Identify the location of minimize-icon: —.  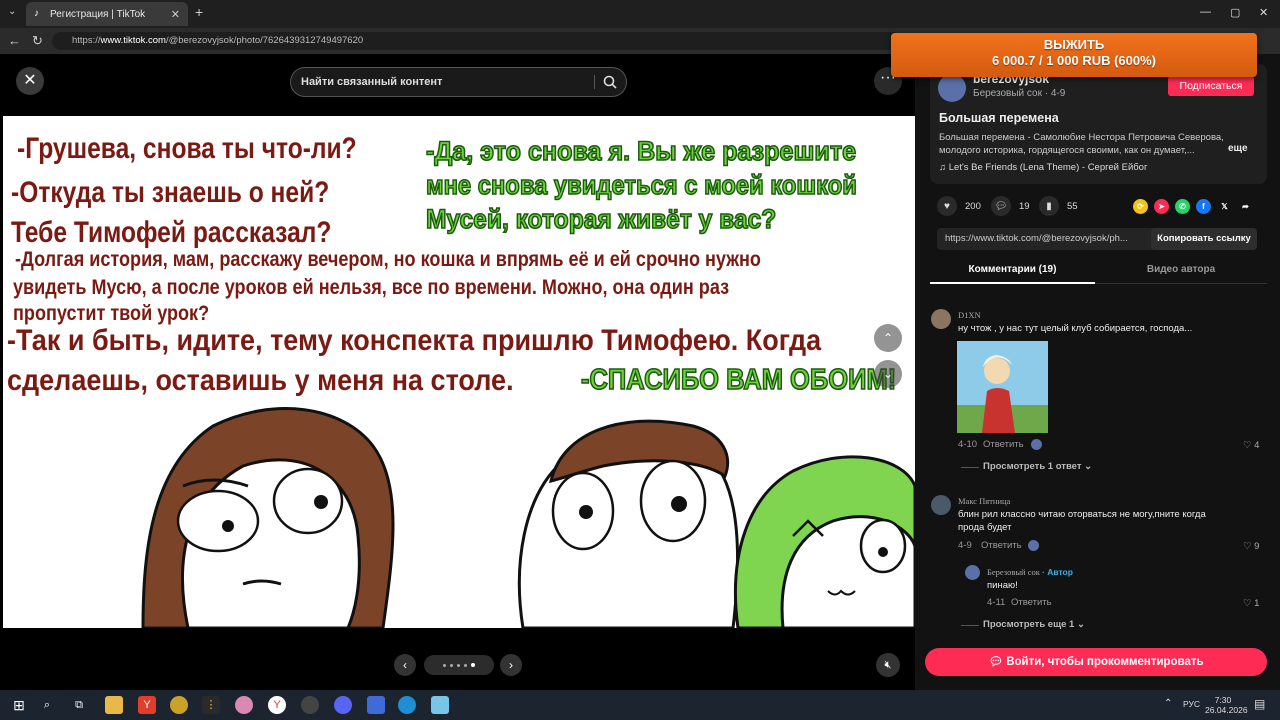
(1205, 12).